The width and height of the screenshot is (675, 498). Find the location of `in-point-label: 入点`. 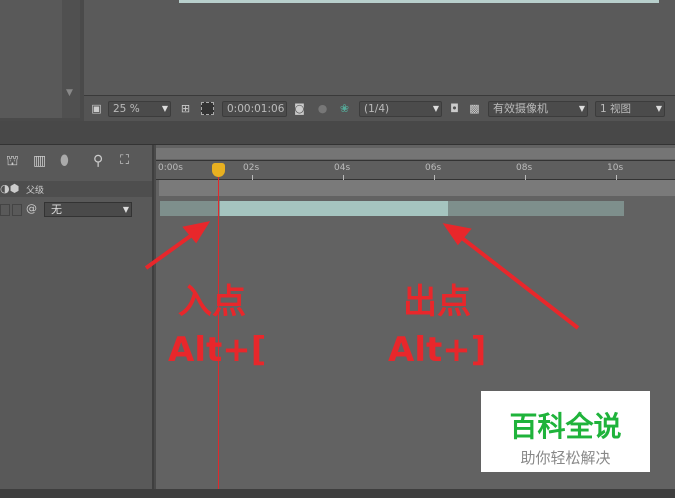

in-point-label: 入点 is located at coordinates (212, 302).